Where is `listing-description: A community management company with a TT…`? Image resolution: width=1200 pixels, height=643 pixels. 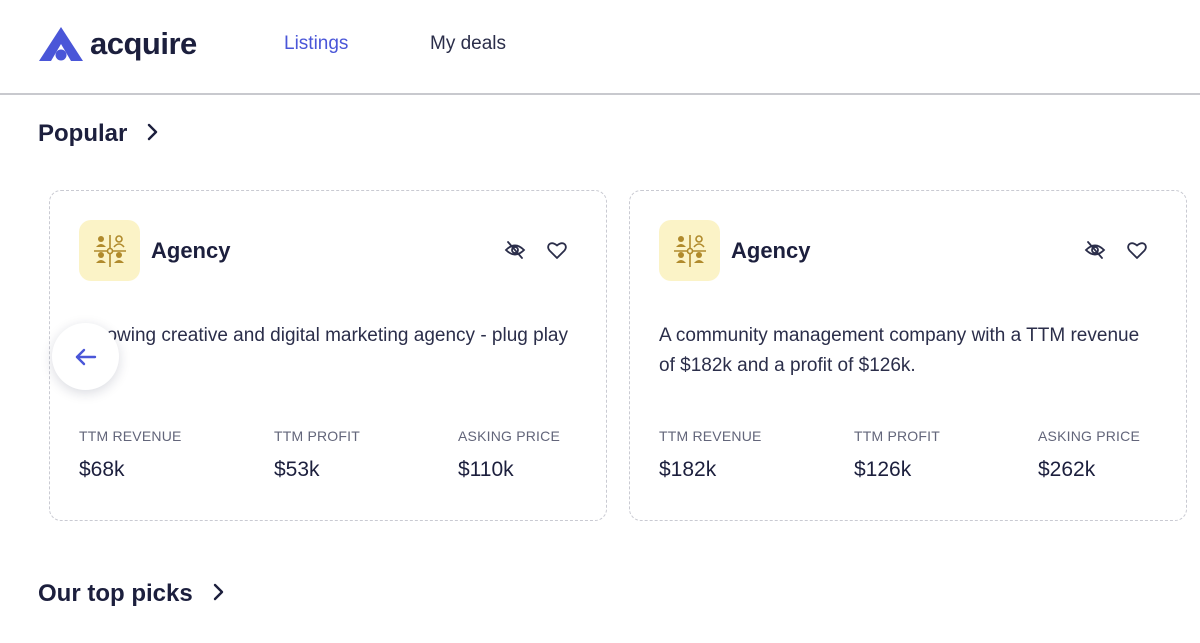 listing-description: A community management company with a TT… is located at coordinates (899, 350).